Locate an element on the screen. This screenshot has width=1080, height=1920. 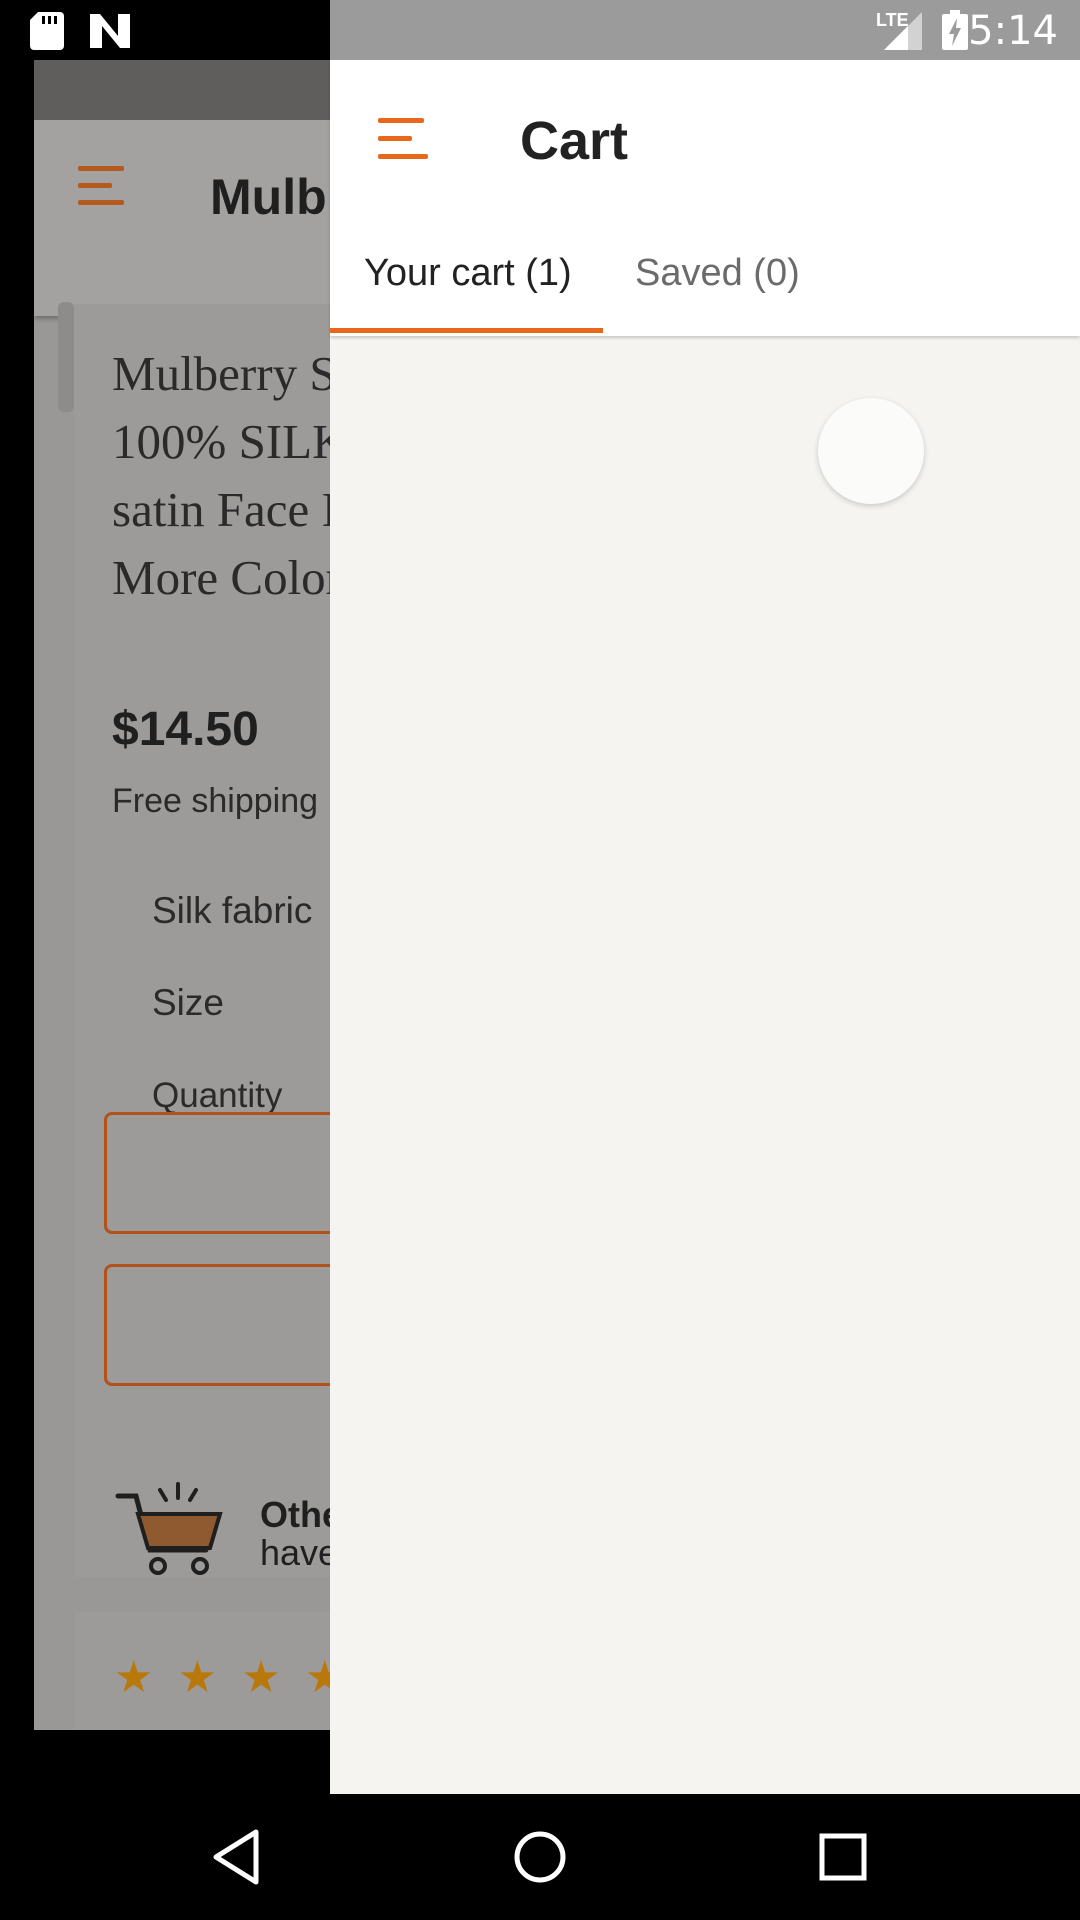
home-icon is located at coordinates (540, 1857).